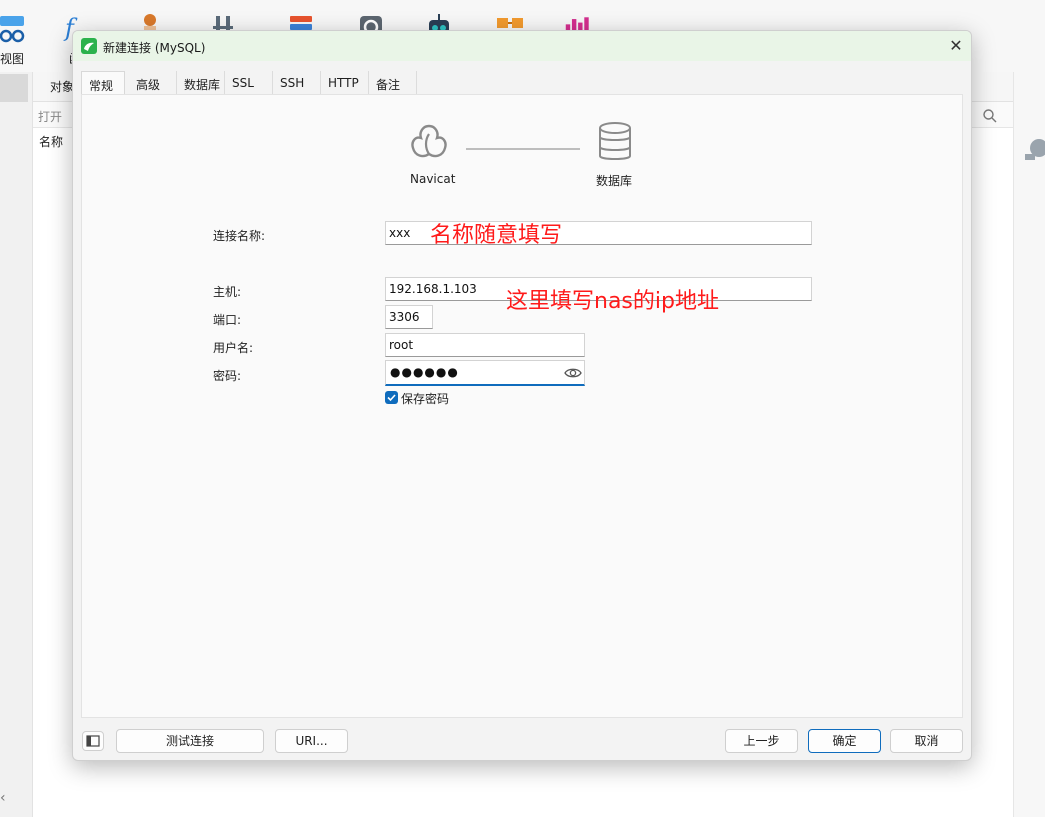  Describe the element at coordinates (50, 116) in the screenshot. I see `open-button: 打开` at that location.